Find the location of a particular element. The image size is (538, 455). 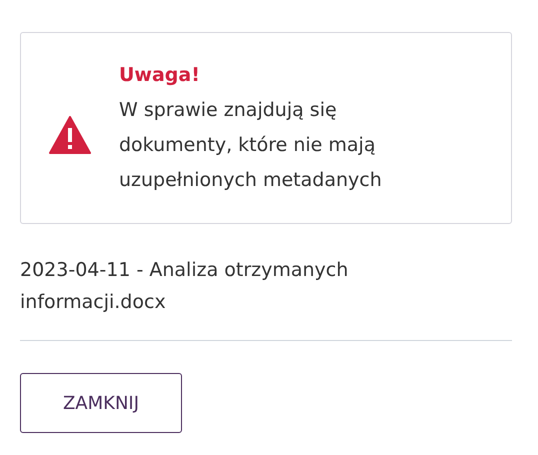

close-button: ZAMKNIJ is located at coordinates (101, 403).